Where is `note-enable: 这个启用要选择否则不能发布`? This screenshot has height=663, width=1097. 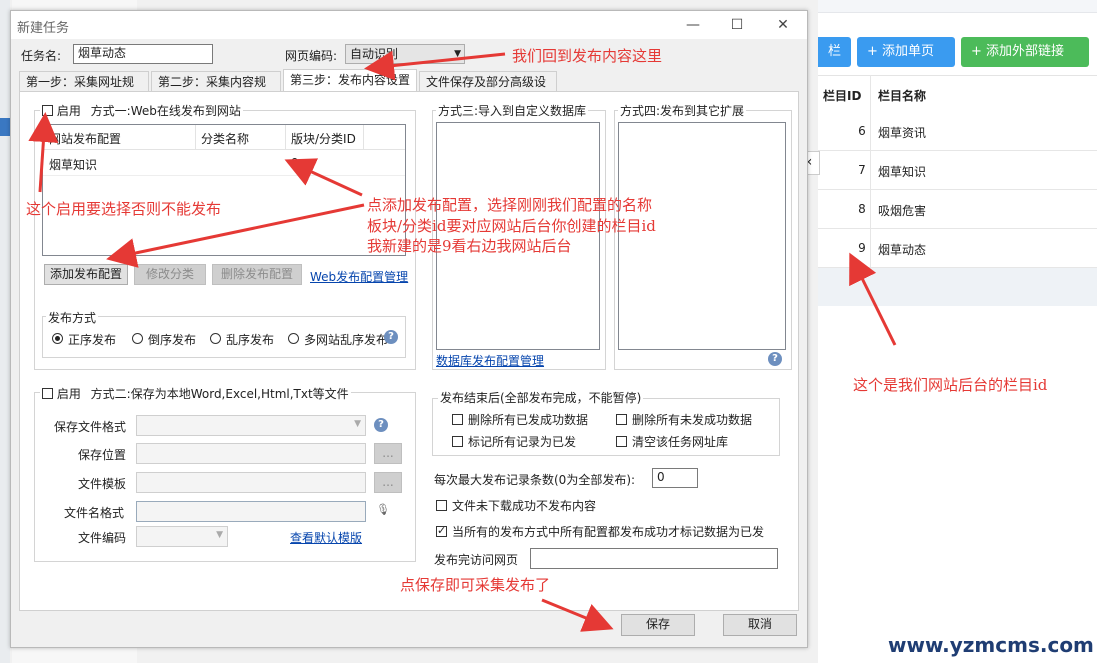 note-enable: 这个启用要选择否则不能发布 is located at coordinates (124, 209).